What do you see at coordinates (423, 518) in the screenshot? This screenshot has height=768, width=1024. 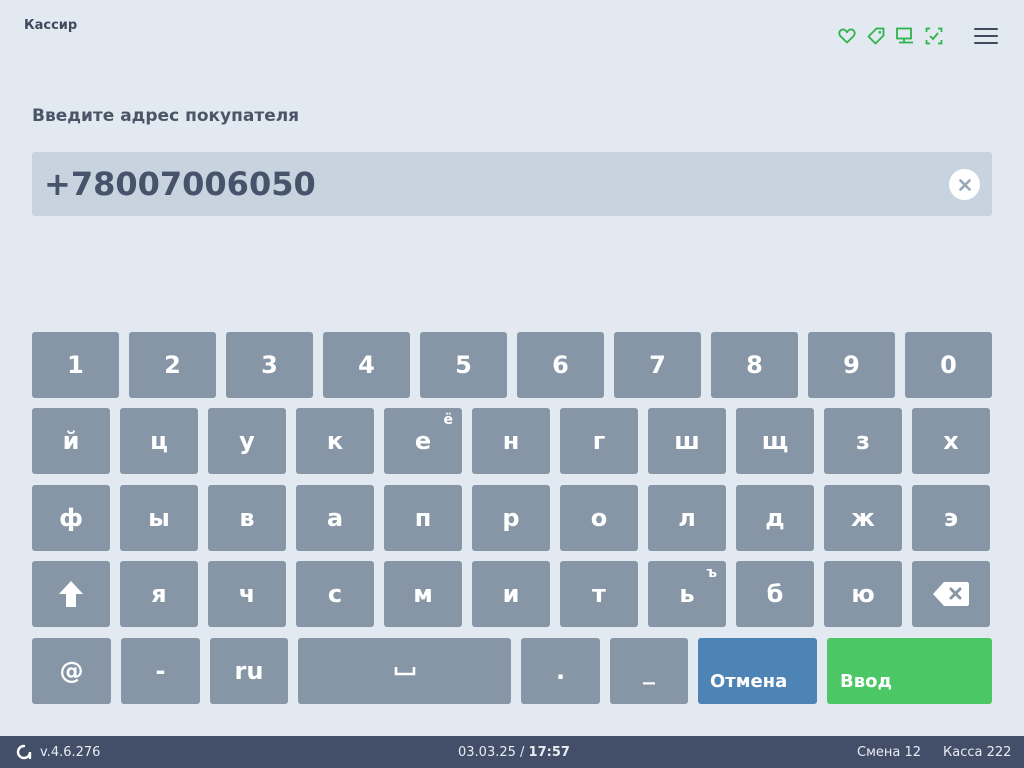 I see `key-letter: п` at bounding box center [423, 518].